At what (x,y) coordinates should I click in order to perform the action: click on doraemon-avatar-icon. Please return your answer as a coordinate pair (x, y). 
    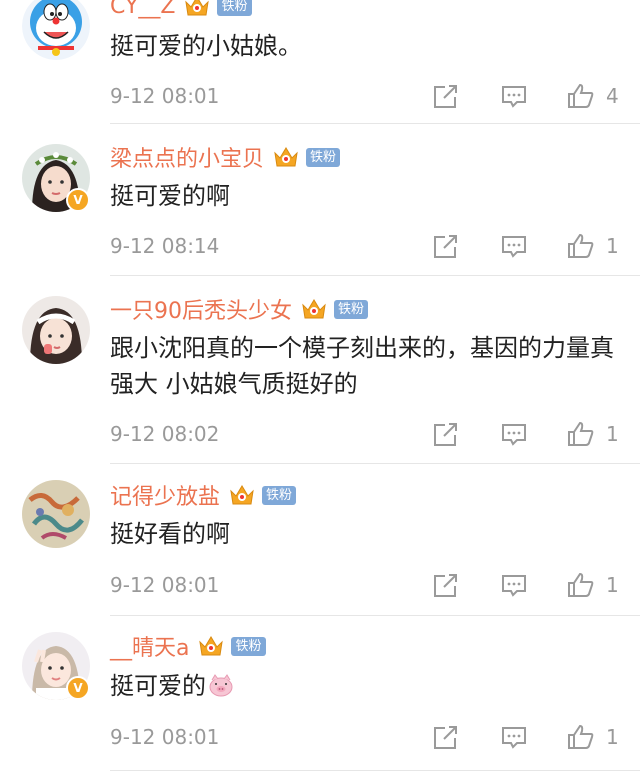
    Looking at the image, I should click on (56, 30).